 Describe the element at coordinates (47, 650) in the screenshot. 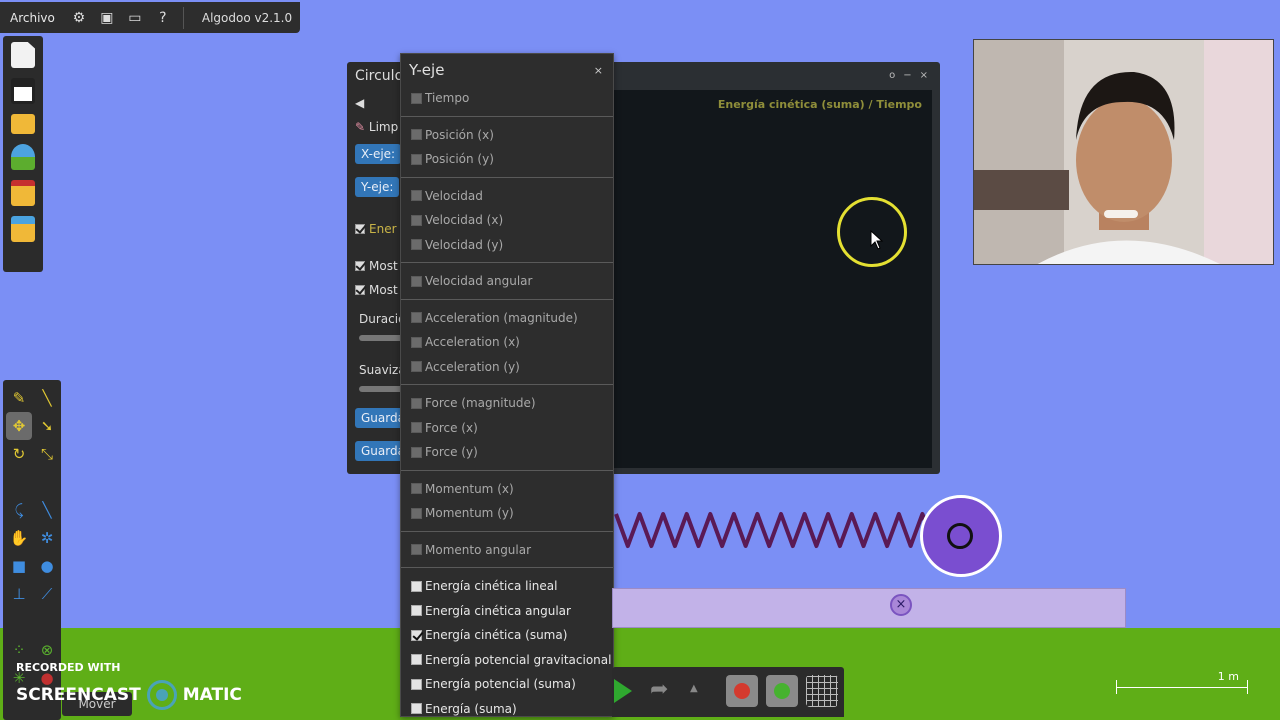

I see `fixate-icon: ⊗` at that location.